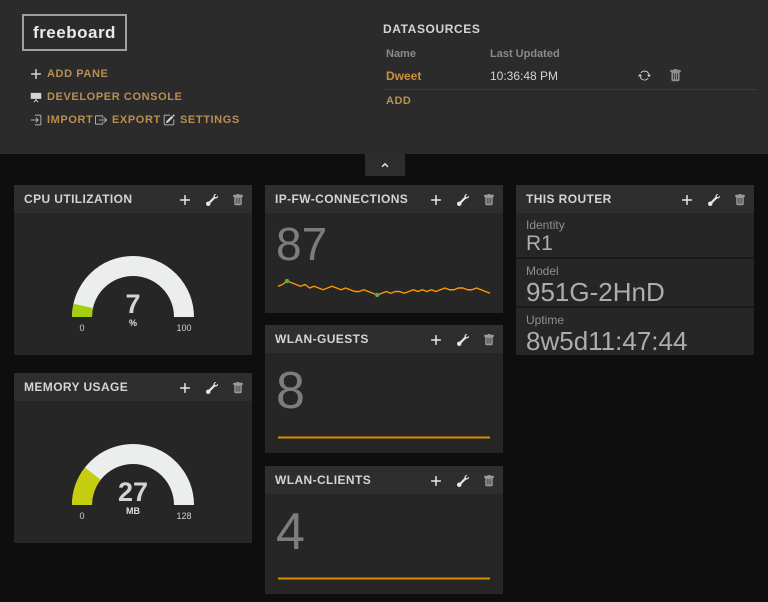 The width and height of the screenshot is (768, 602). Describe the element at coordinates (133, 511) in the screenshot. I see `svg-text: MB` at that location.